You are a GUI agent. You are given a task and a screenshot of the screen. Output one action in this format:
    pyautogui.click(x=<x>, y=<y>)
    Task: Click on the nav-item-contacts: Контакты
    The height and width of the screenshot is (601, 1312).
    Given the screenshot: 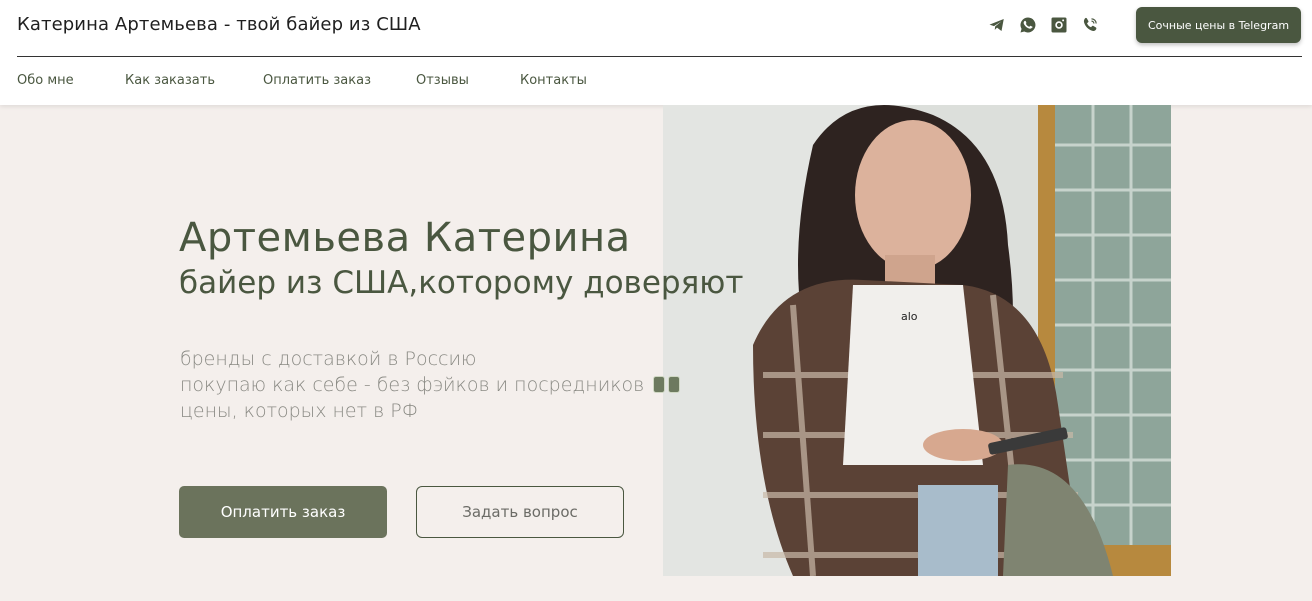 What is the action you would take?
    pyautogui.click(x=560, y=80)
    